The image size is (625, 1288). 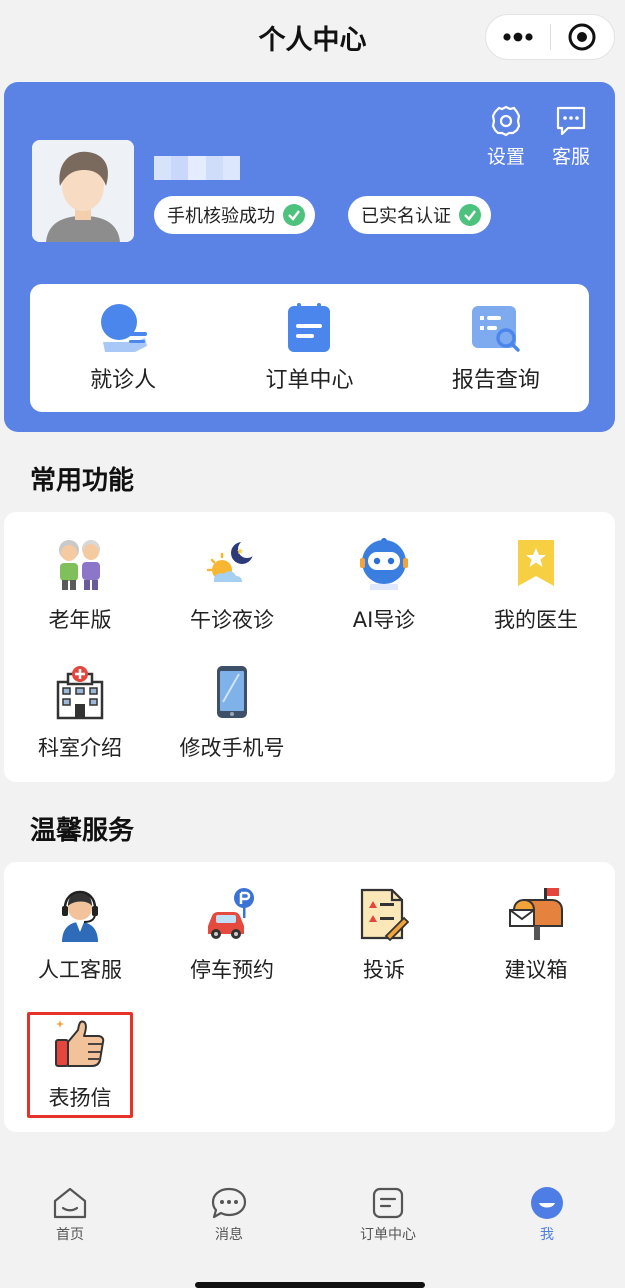 I want to click on order-icon, so click(x=388, y=1203).